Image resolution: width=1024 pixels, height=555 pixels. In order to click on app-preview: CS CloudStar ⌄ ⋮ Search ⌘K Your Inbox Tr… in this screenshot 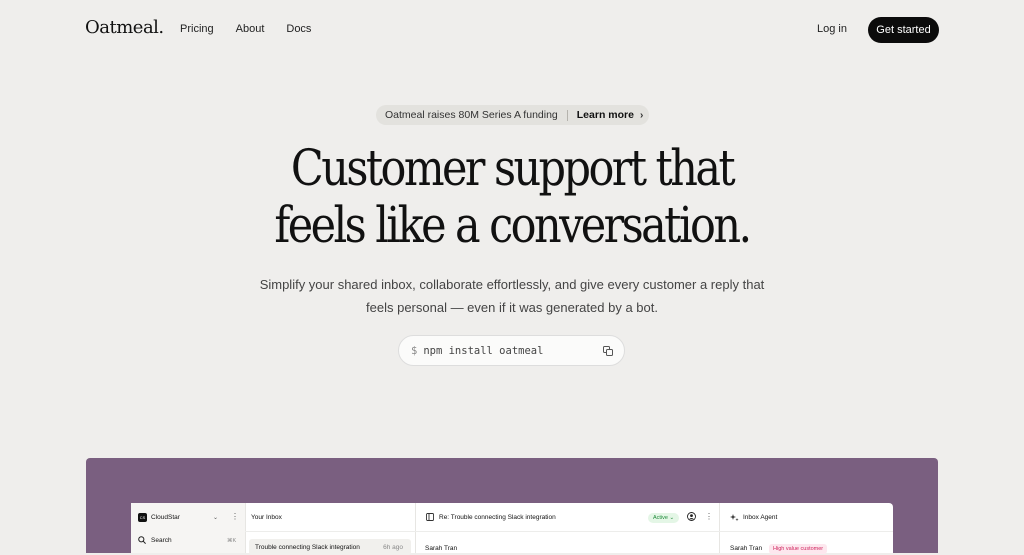, I will do `click(512, 529)`.